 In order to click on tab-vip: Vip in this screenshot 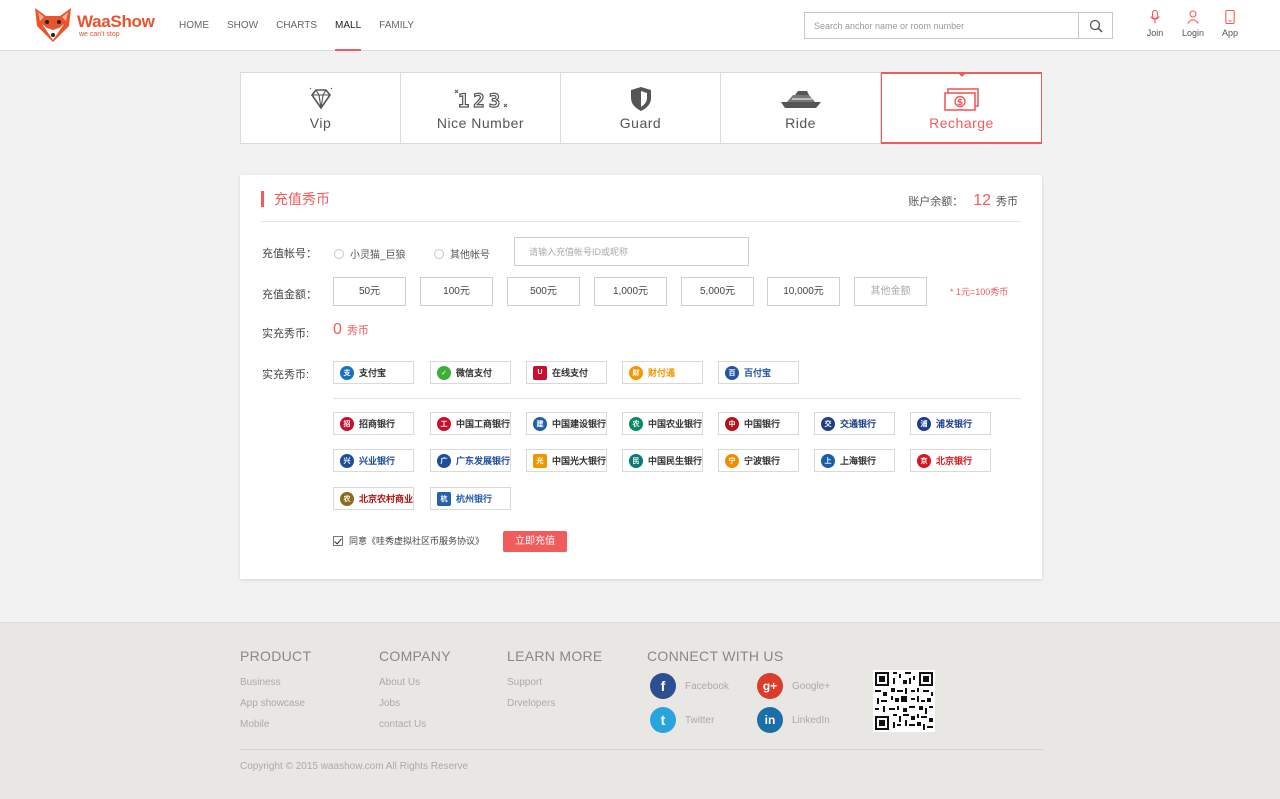, I will do `click(321, 108)`.